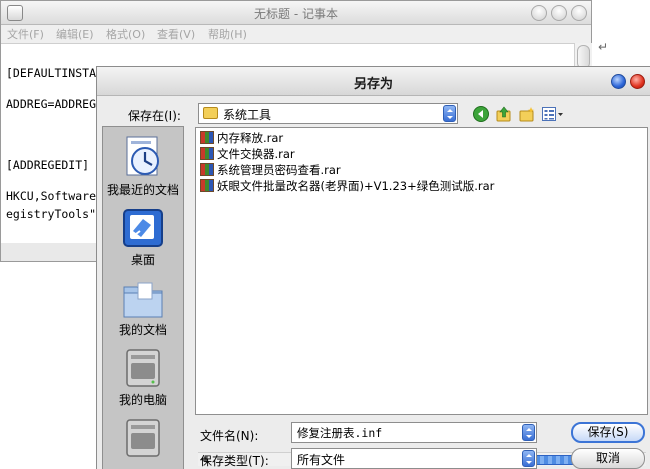 The height and width of the screenshot is (469, 650). I want to click on view-menu-icon, so click(553, 114).